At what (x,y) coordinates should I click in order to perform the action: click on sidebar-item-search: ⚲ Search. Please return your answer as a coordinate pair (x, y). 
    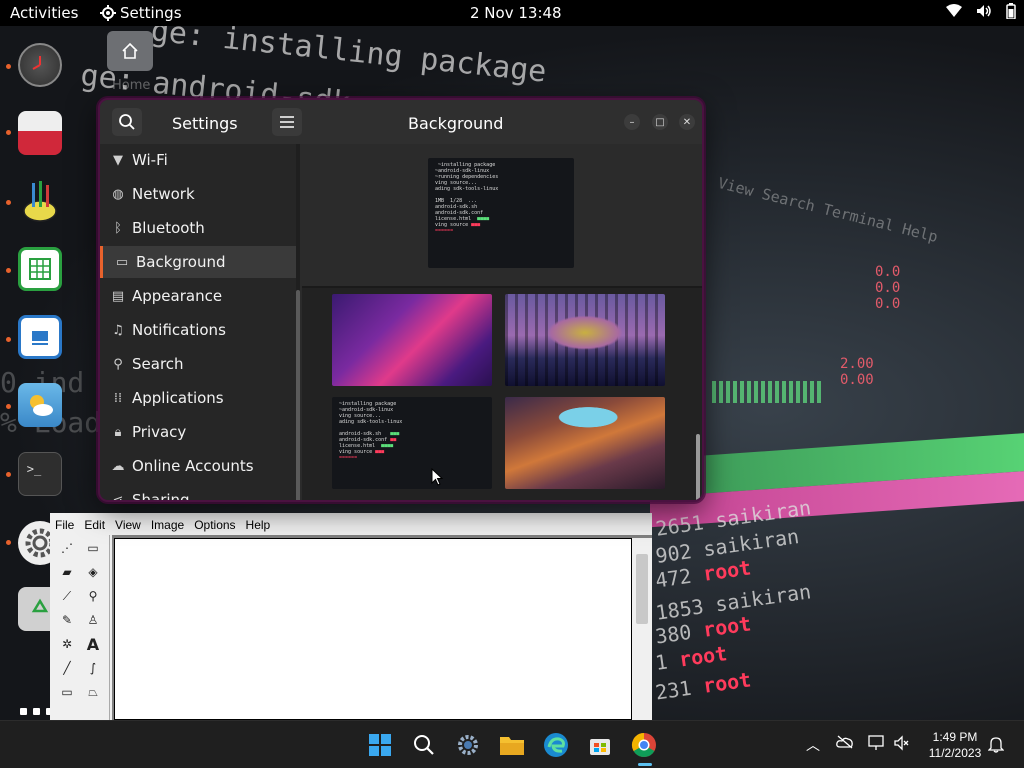
    Looking at the image, I should click on (198, 364).